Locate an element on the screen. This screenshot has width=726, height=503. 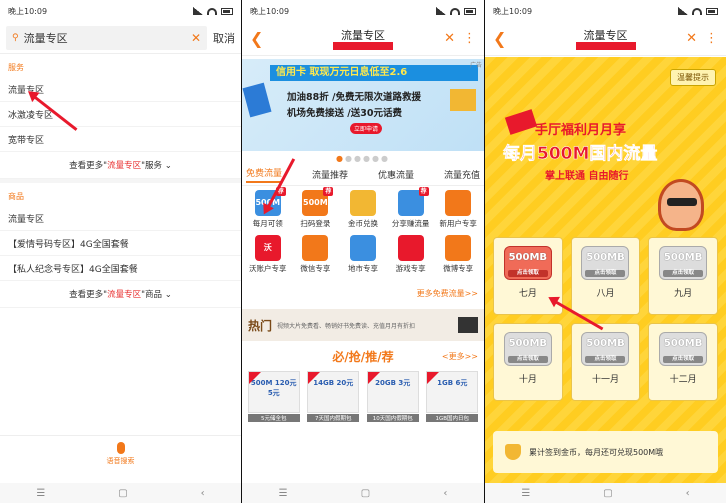
product-card: 500M 120元 5元 5元储全包 is located at coordinates (273, 396).